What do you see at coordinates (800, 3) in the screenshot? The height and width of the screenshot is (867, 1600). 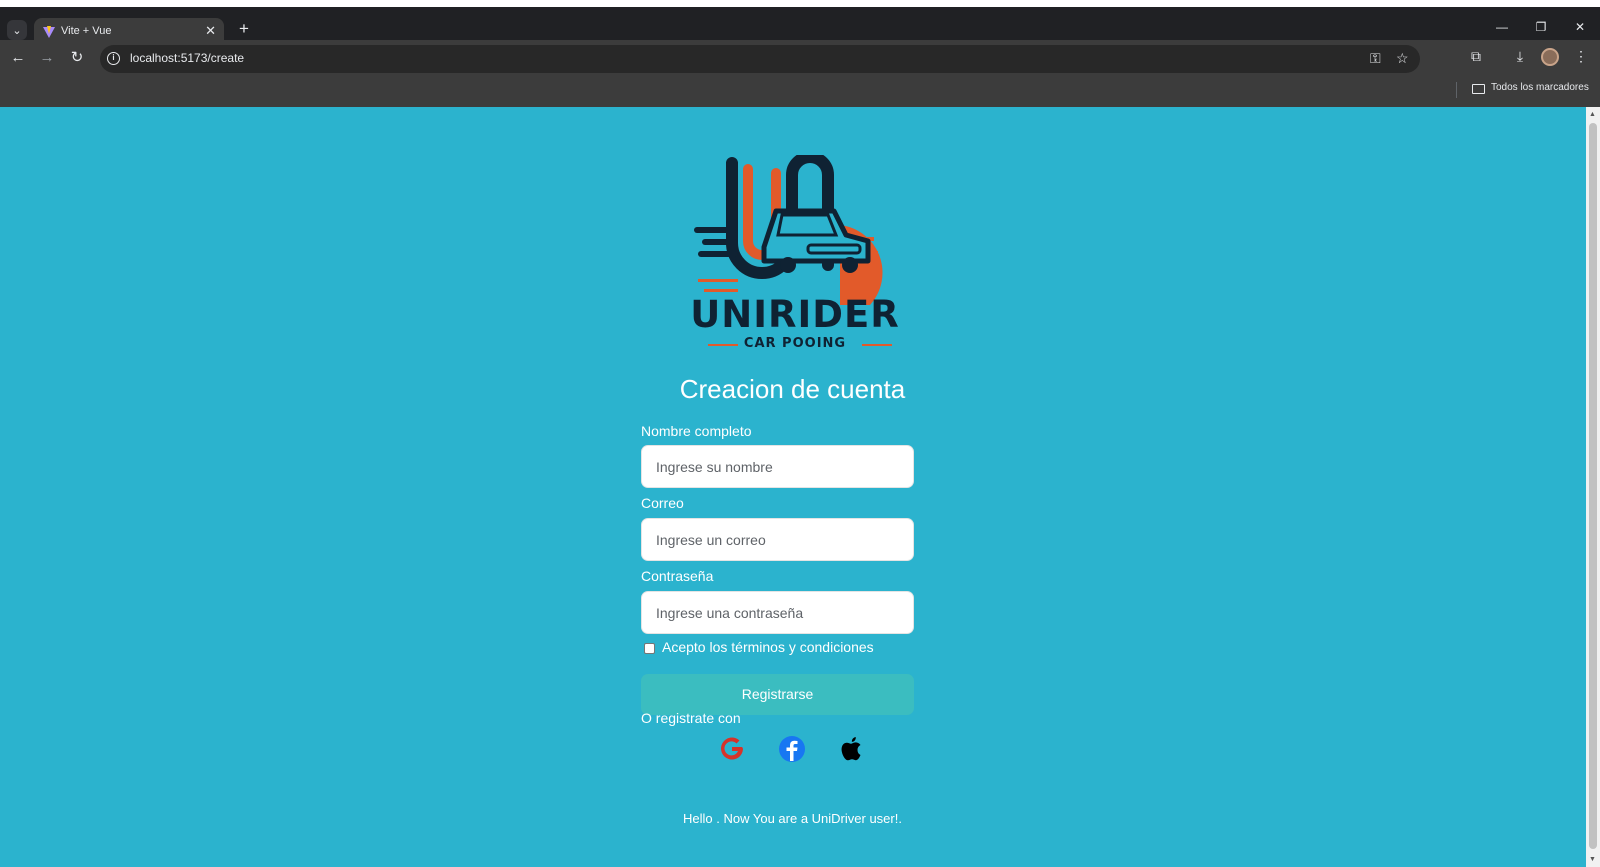 I see `window-top-edge` at bounding box center [800, 3].